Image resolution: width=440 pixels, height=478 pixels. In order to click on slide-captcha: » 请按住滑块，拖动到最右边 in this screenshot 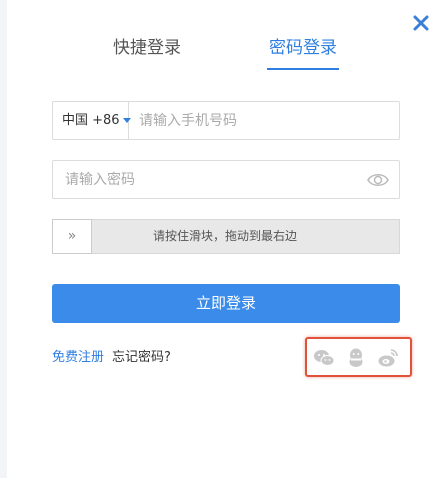, I will do `click(226, 236)`.